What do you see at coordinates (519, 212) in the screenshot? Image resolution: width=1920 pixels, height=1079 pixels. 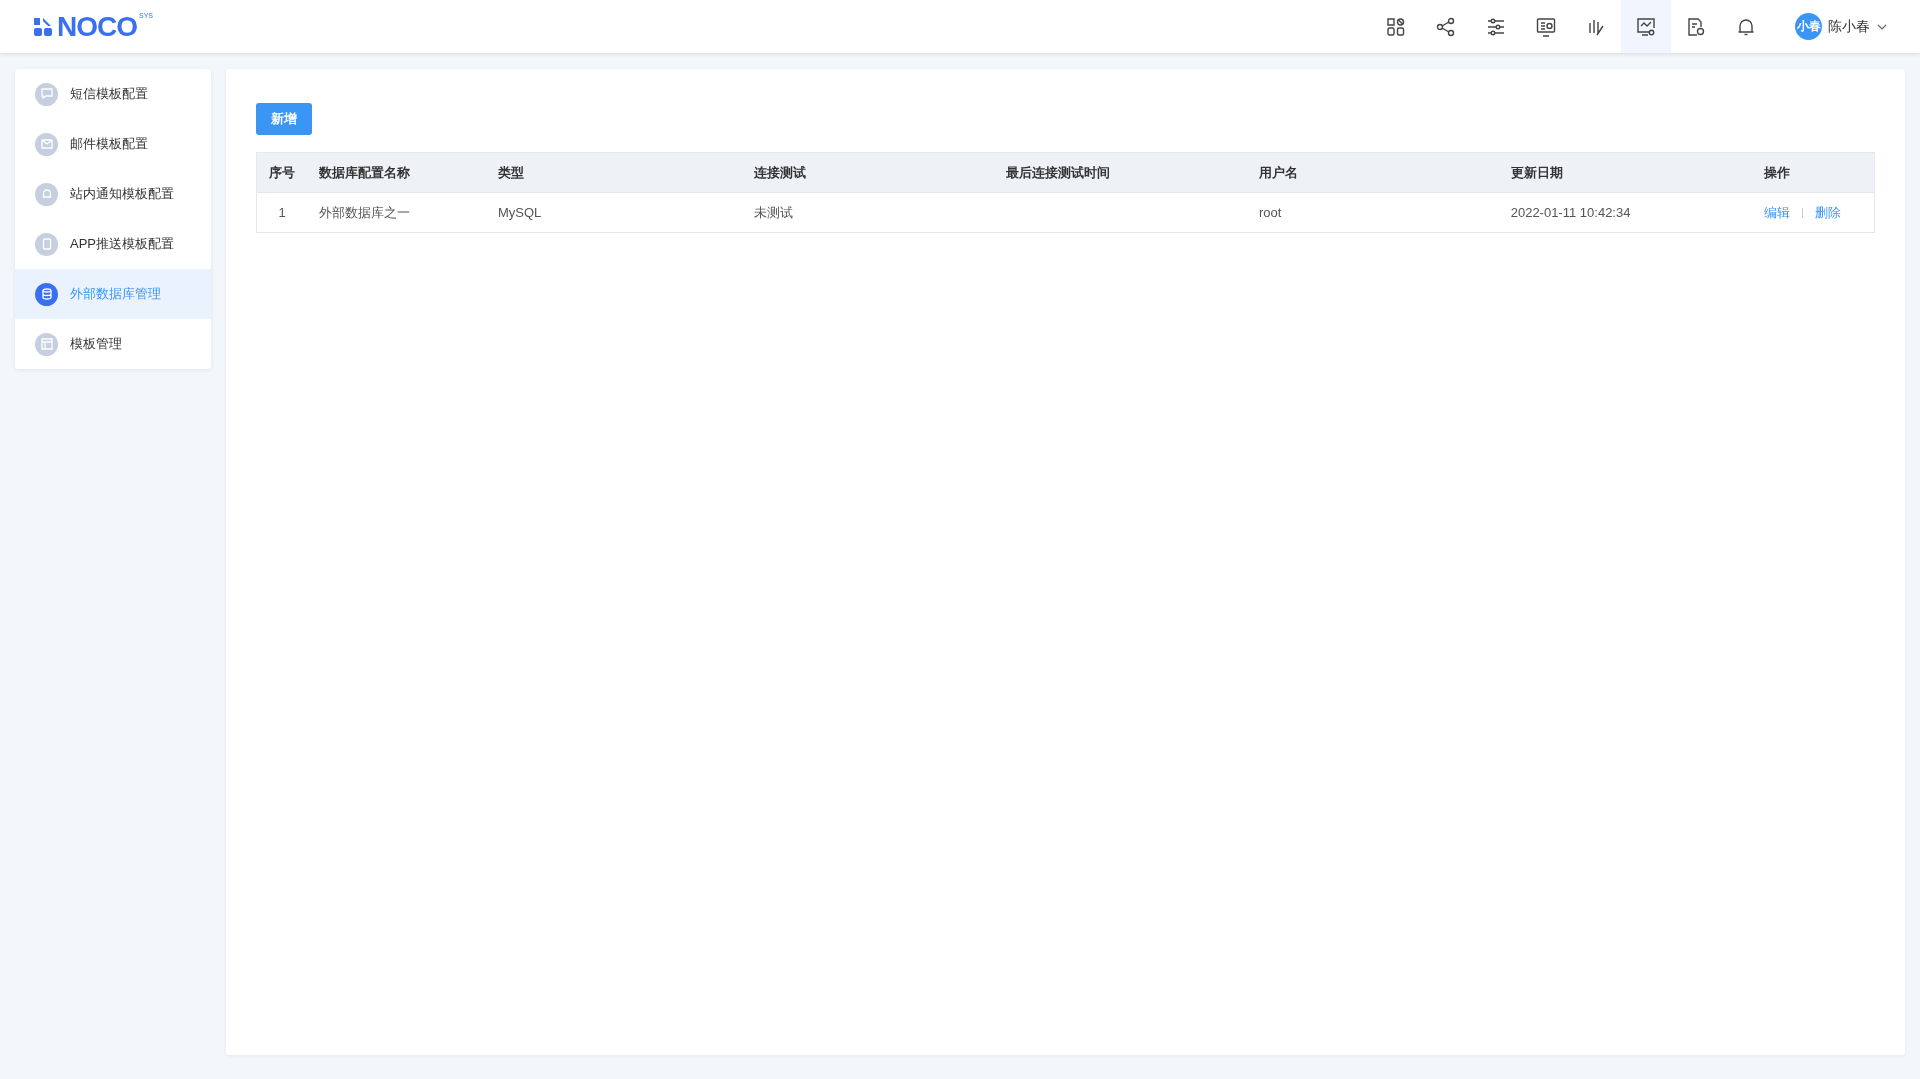 I see `table-cell: MySQL` at bounding box center [519, 212].